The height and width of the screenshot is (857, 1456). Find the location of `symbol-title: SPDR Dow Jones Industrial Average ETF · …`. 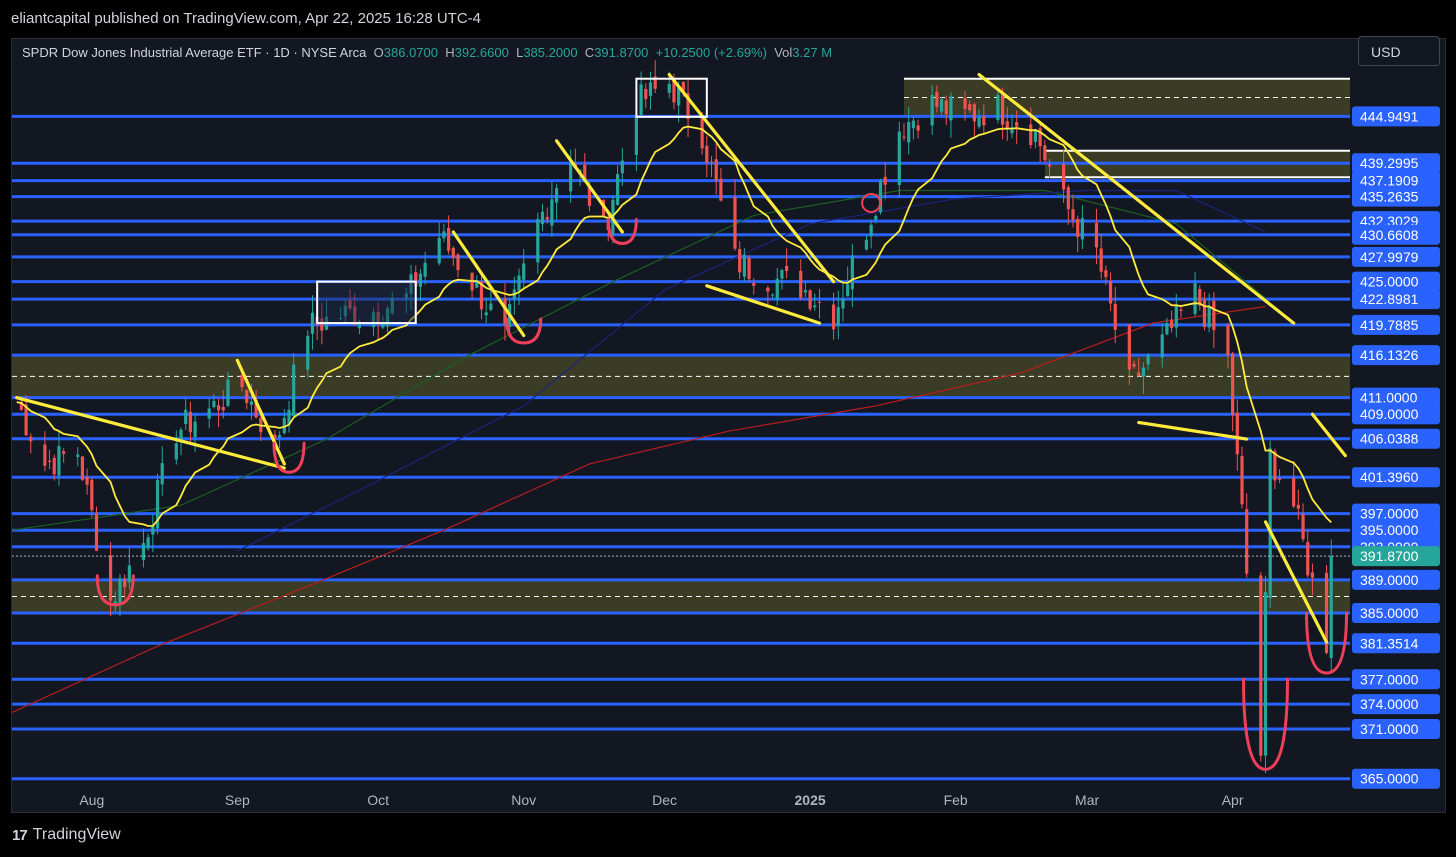

symbol-title: SPDR Dow Jones Industrial Average ETF · … is located at coordinates (194, 52).